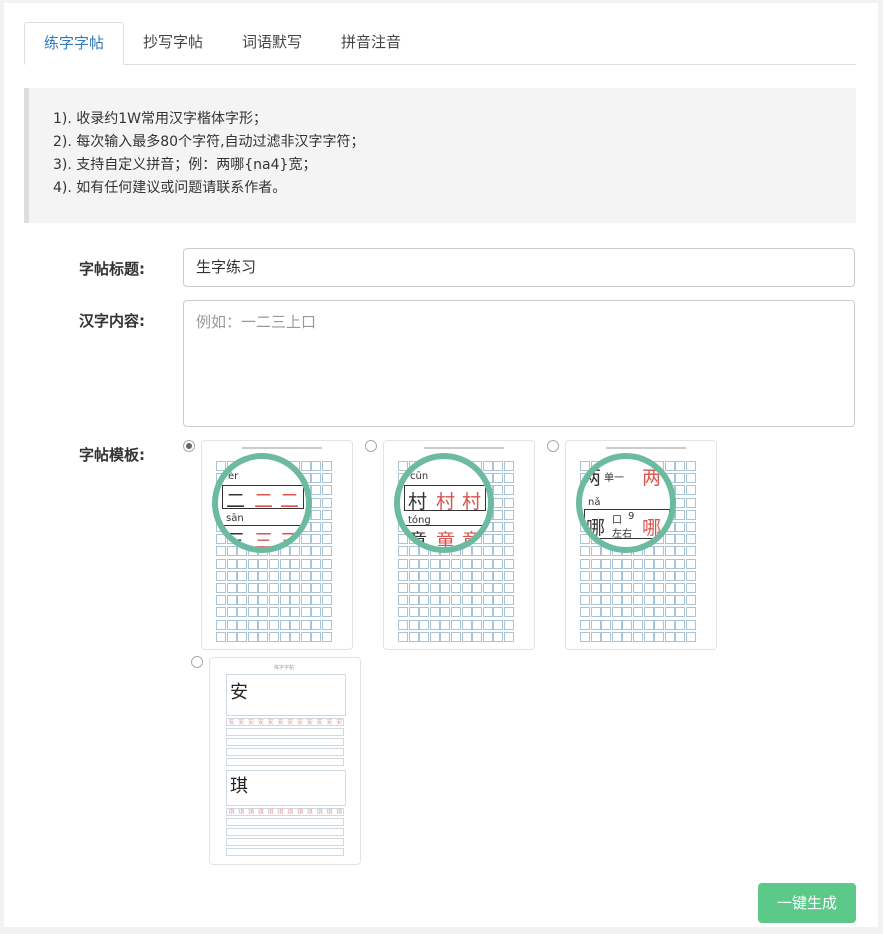 The image size is (883, 934). What do you see at coordinates (277, 545) in the screenshot?
I see `template-thumbnail-1: èr 二 二 二 sān 三 三 三` at bounding box center [277, 545].